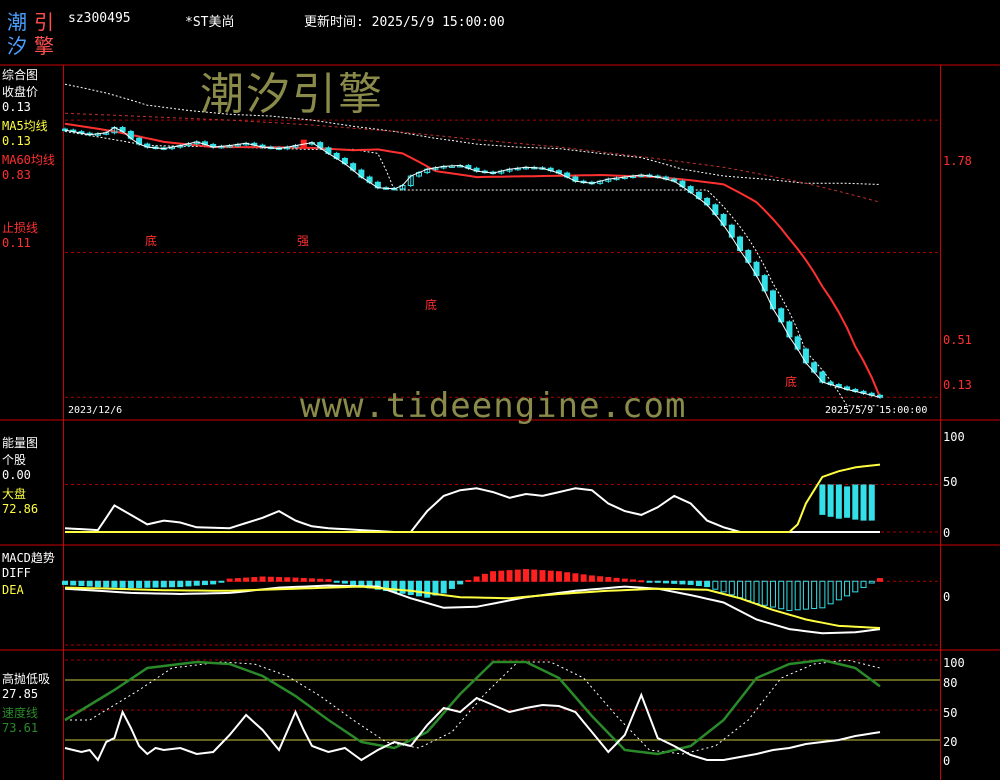 This screenshot has height=780, width=1000. I want to click on energy-market-value: 72.86, so click(20, 509).